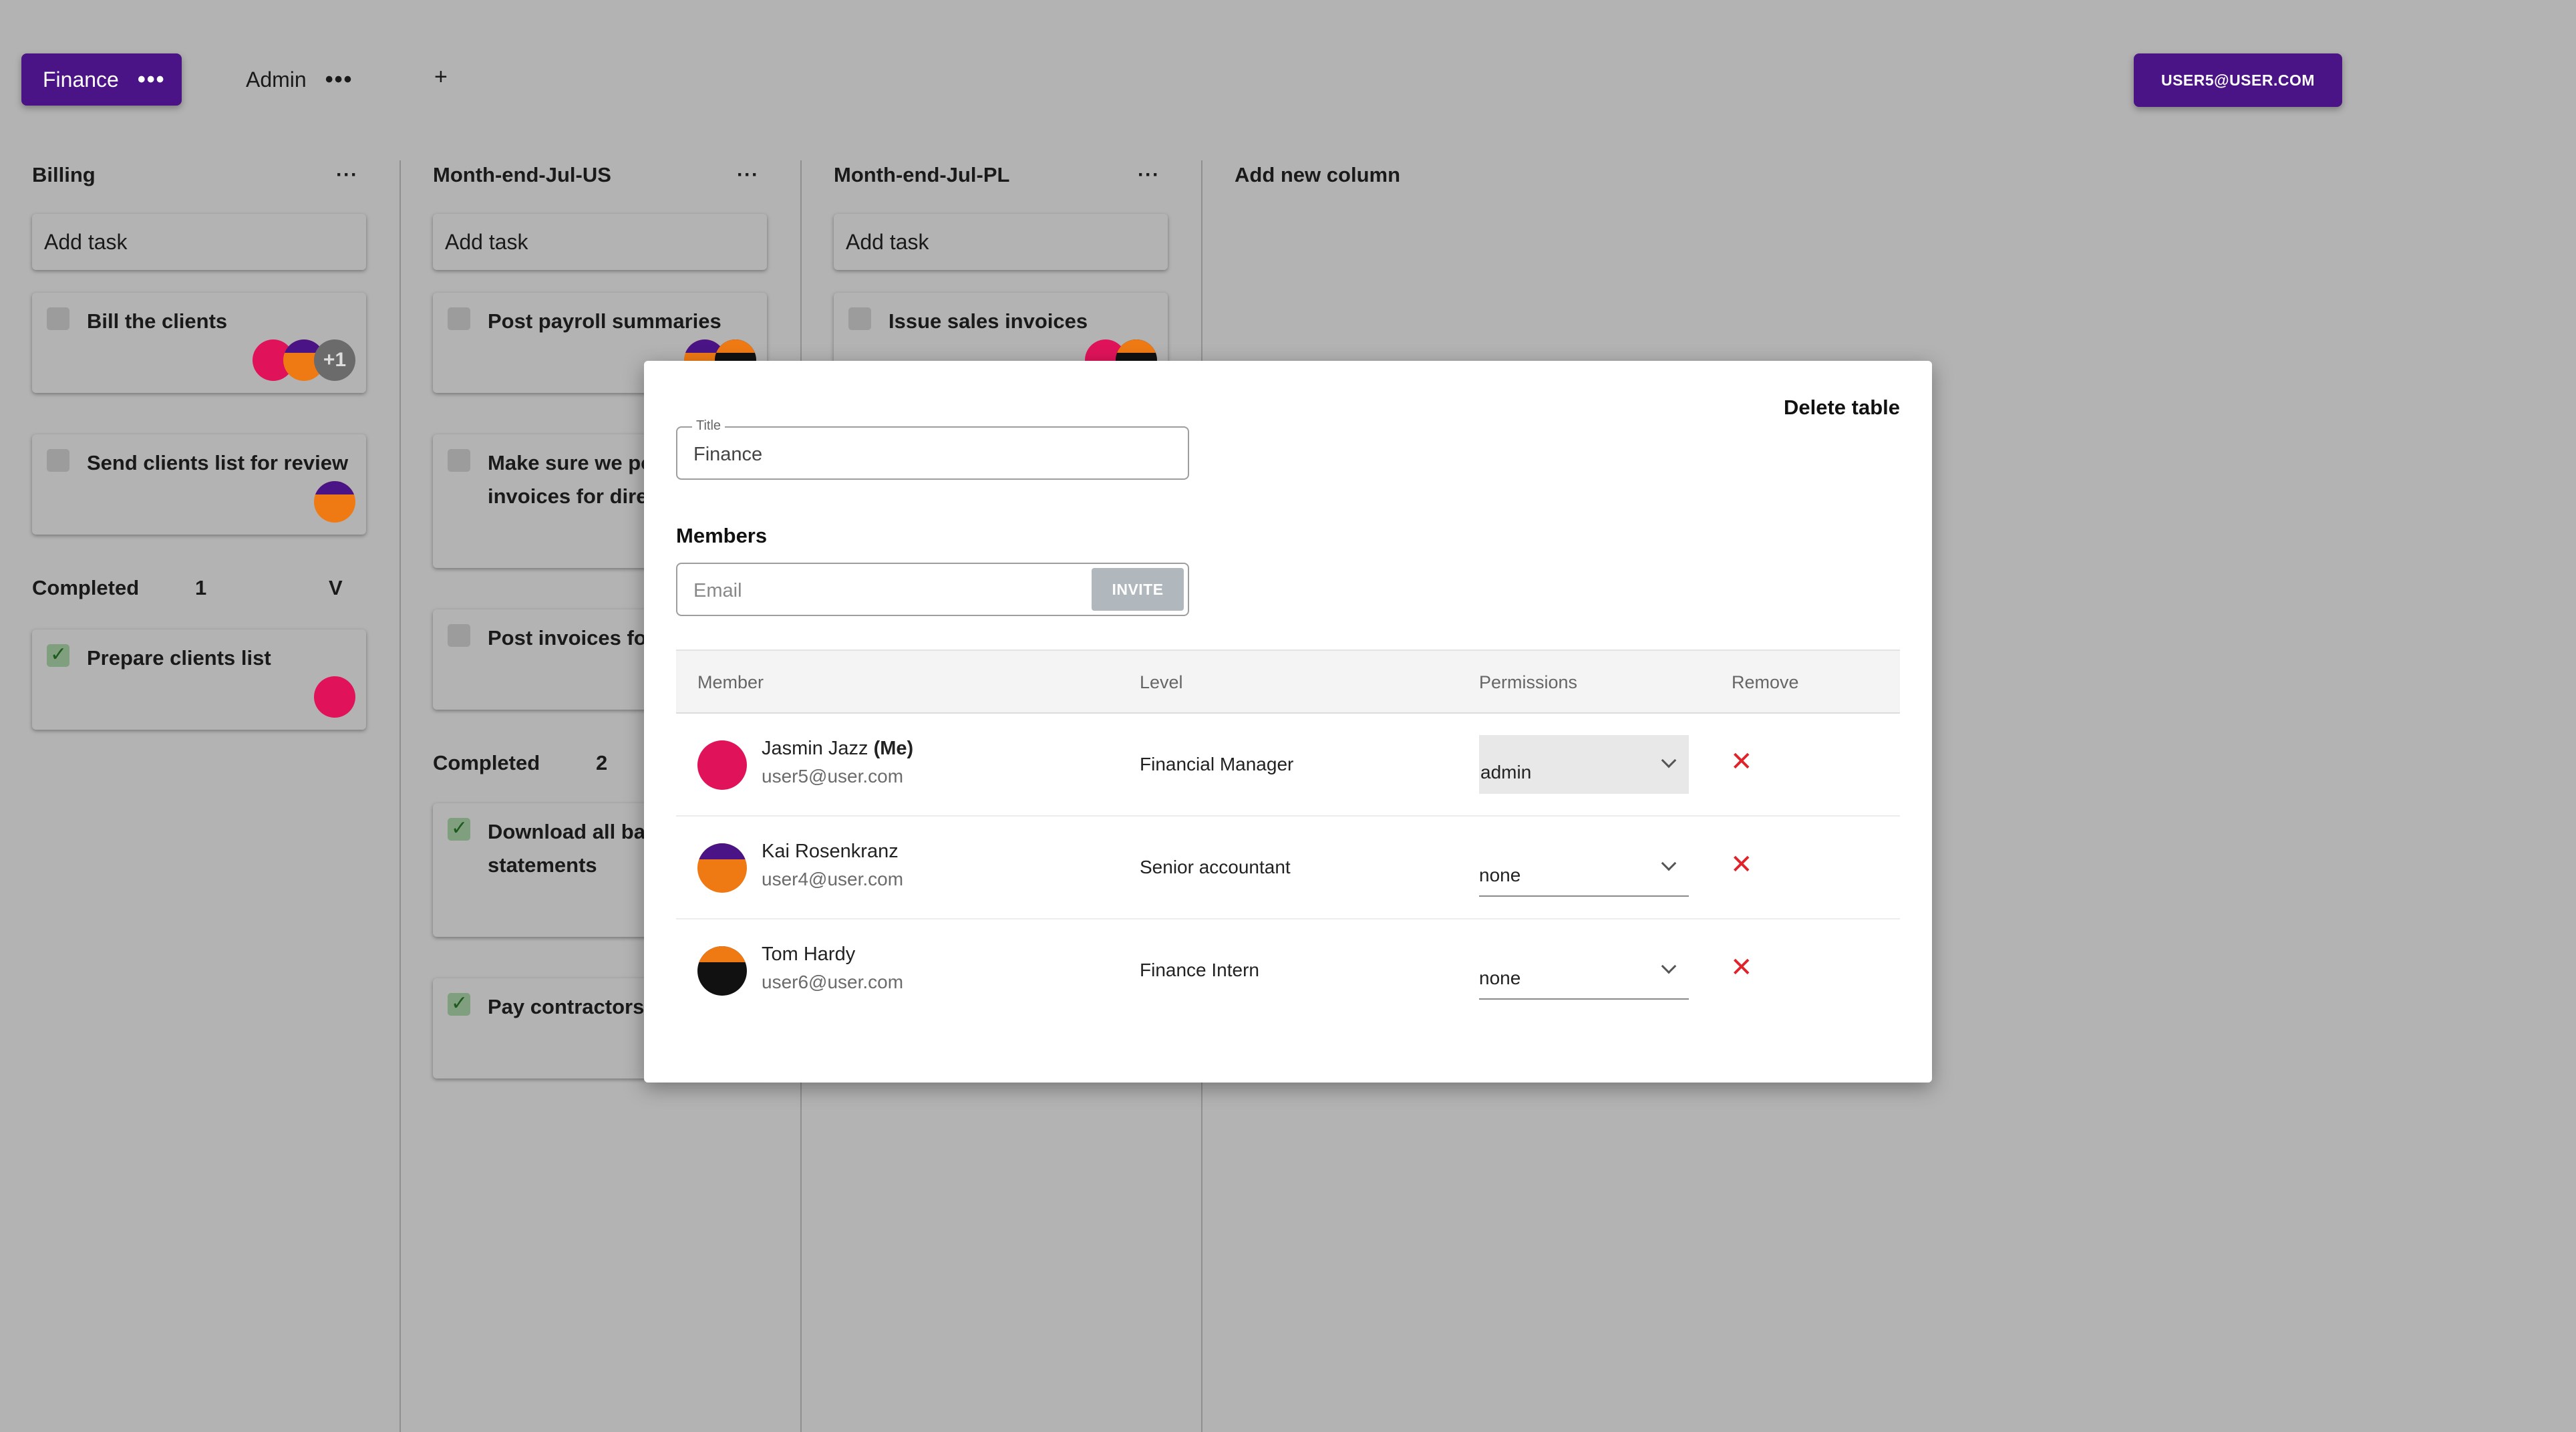 The width and height of the screenshot is (2576, 1432). Describe the element at coordinates (722, 535) in the screenshot. I see `members-heading: Members` at that location.